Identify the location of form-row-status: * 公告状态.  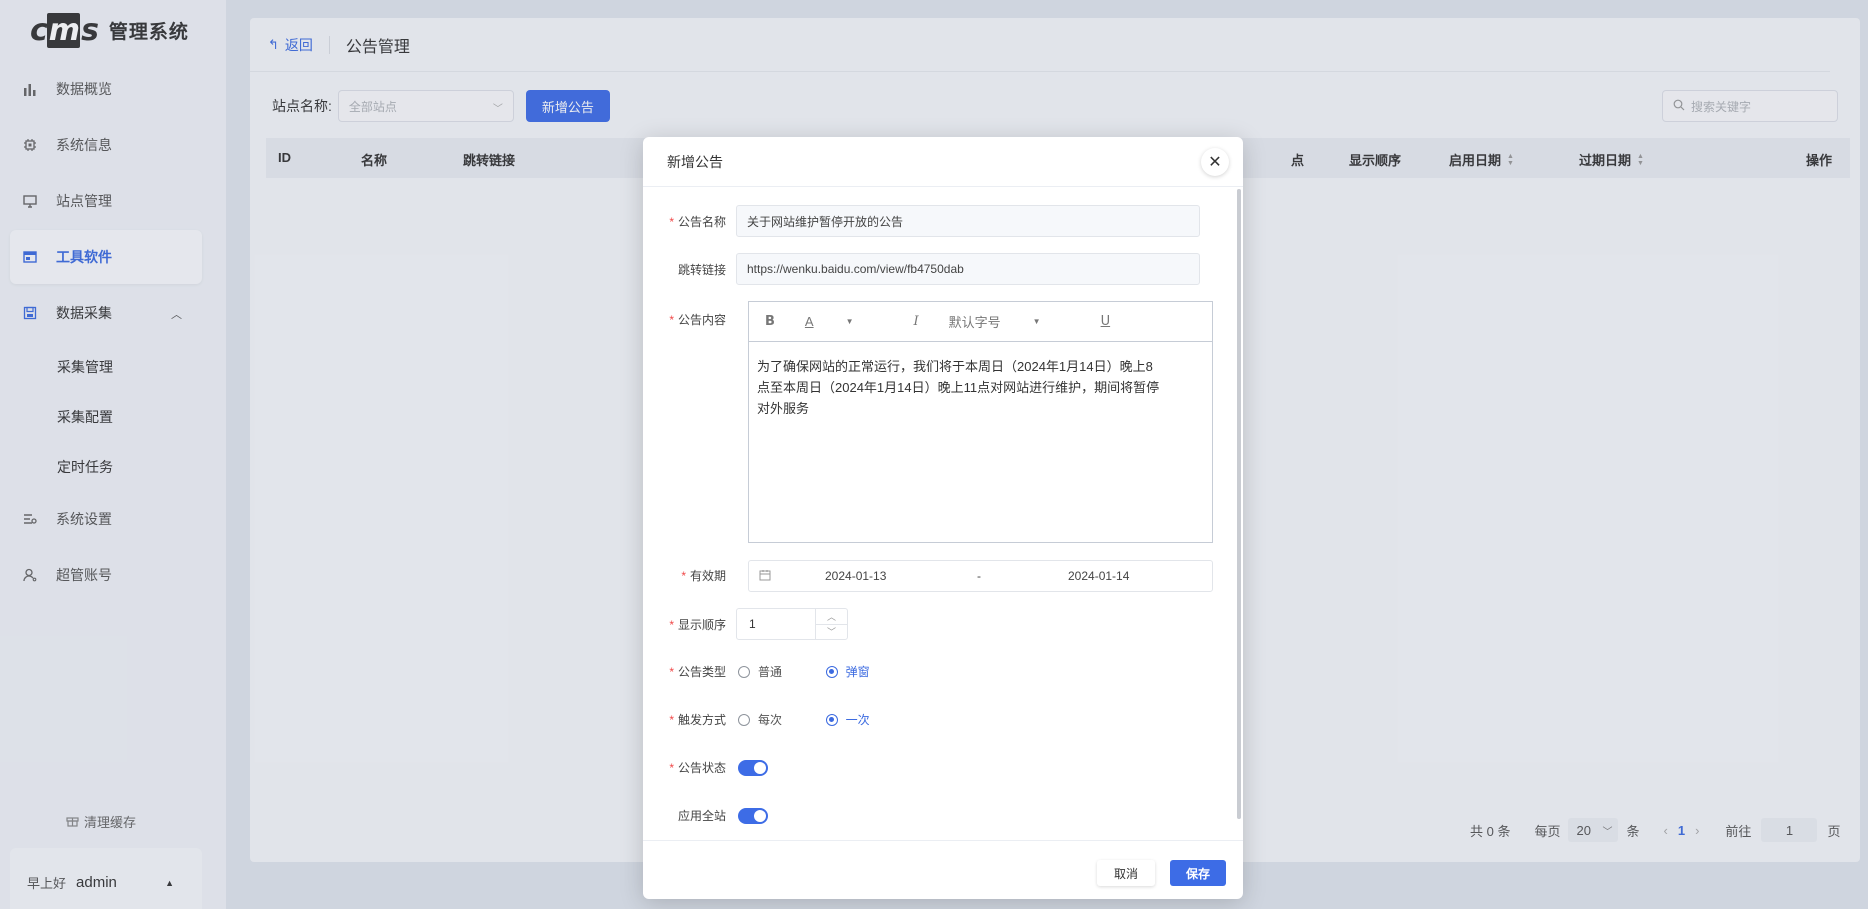
(923, 768).